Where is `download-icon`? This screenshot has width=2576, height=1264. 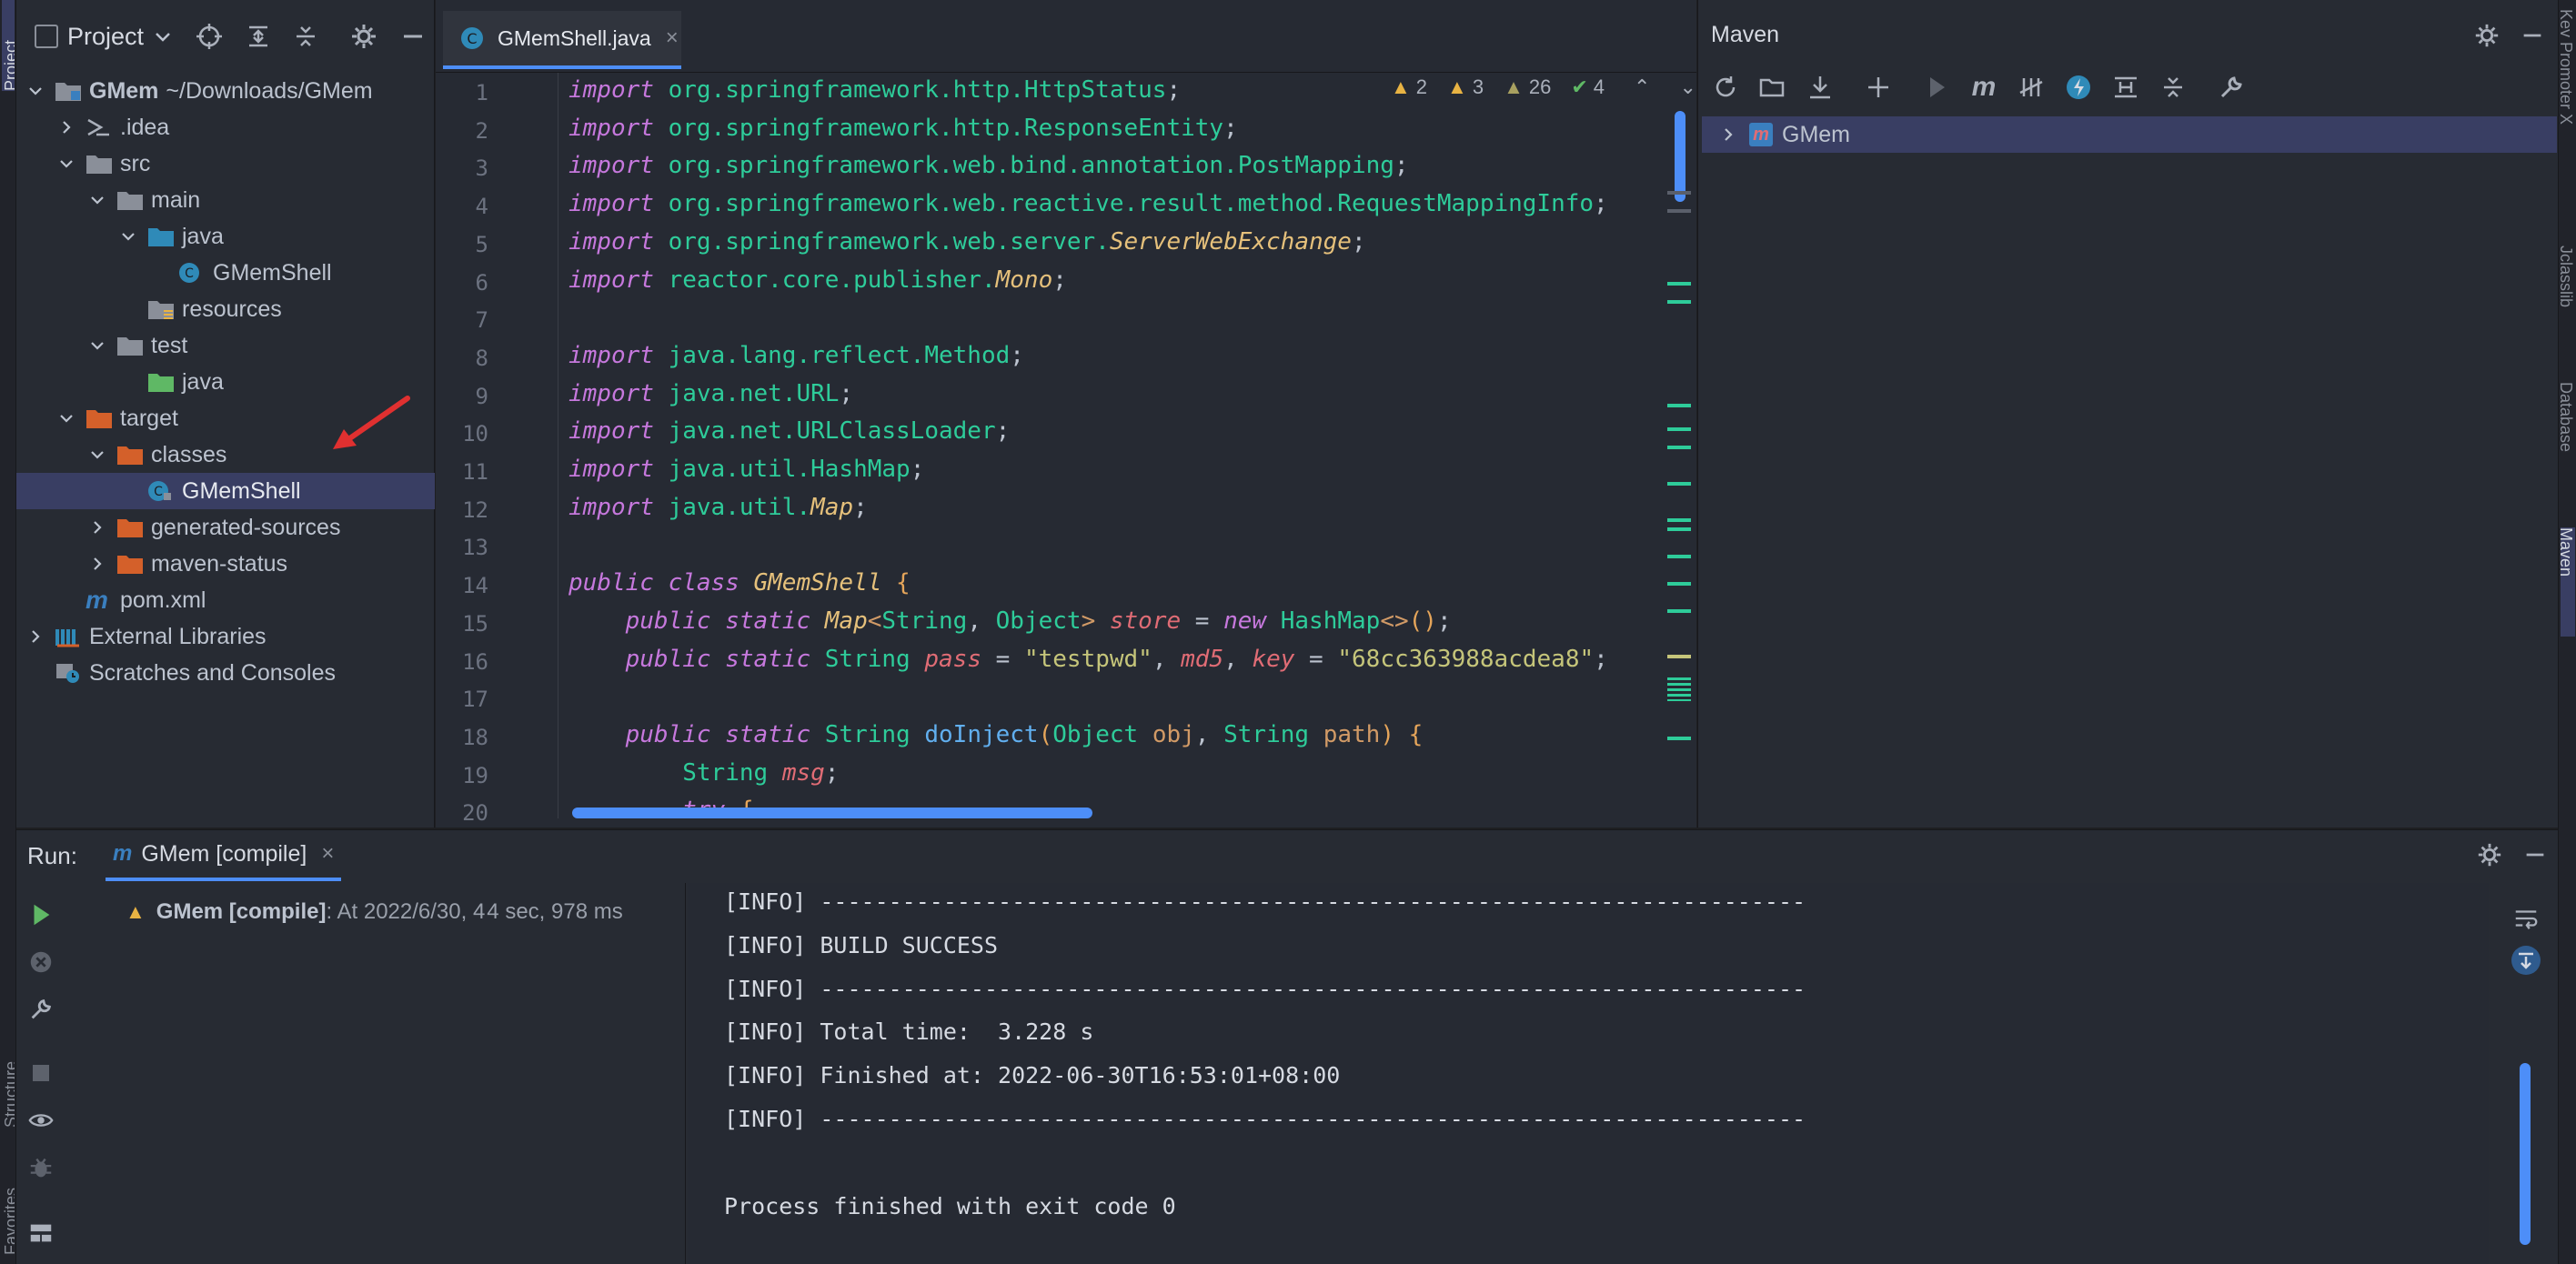
download-icon is located at coordinates (1820, 88).